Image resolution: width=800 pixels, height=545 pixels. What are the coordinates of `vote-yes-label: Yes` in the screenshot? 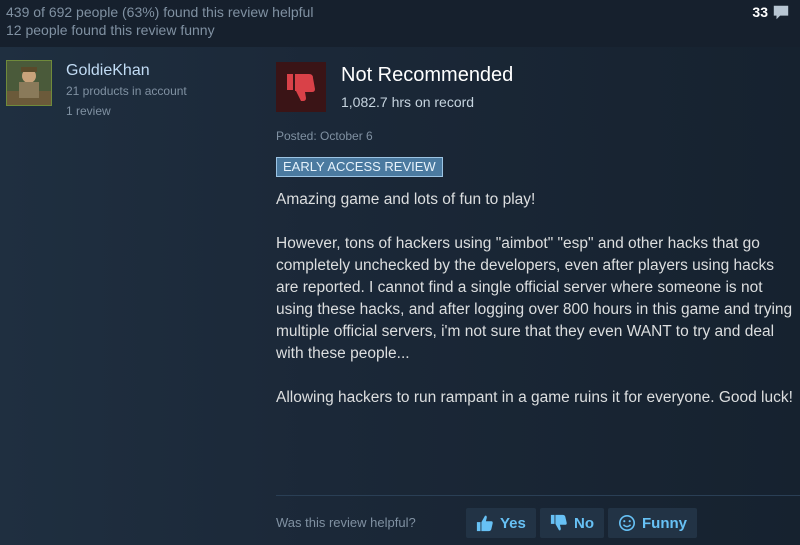 It's located at (513, 523).